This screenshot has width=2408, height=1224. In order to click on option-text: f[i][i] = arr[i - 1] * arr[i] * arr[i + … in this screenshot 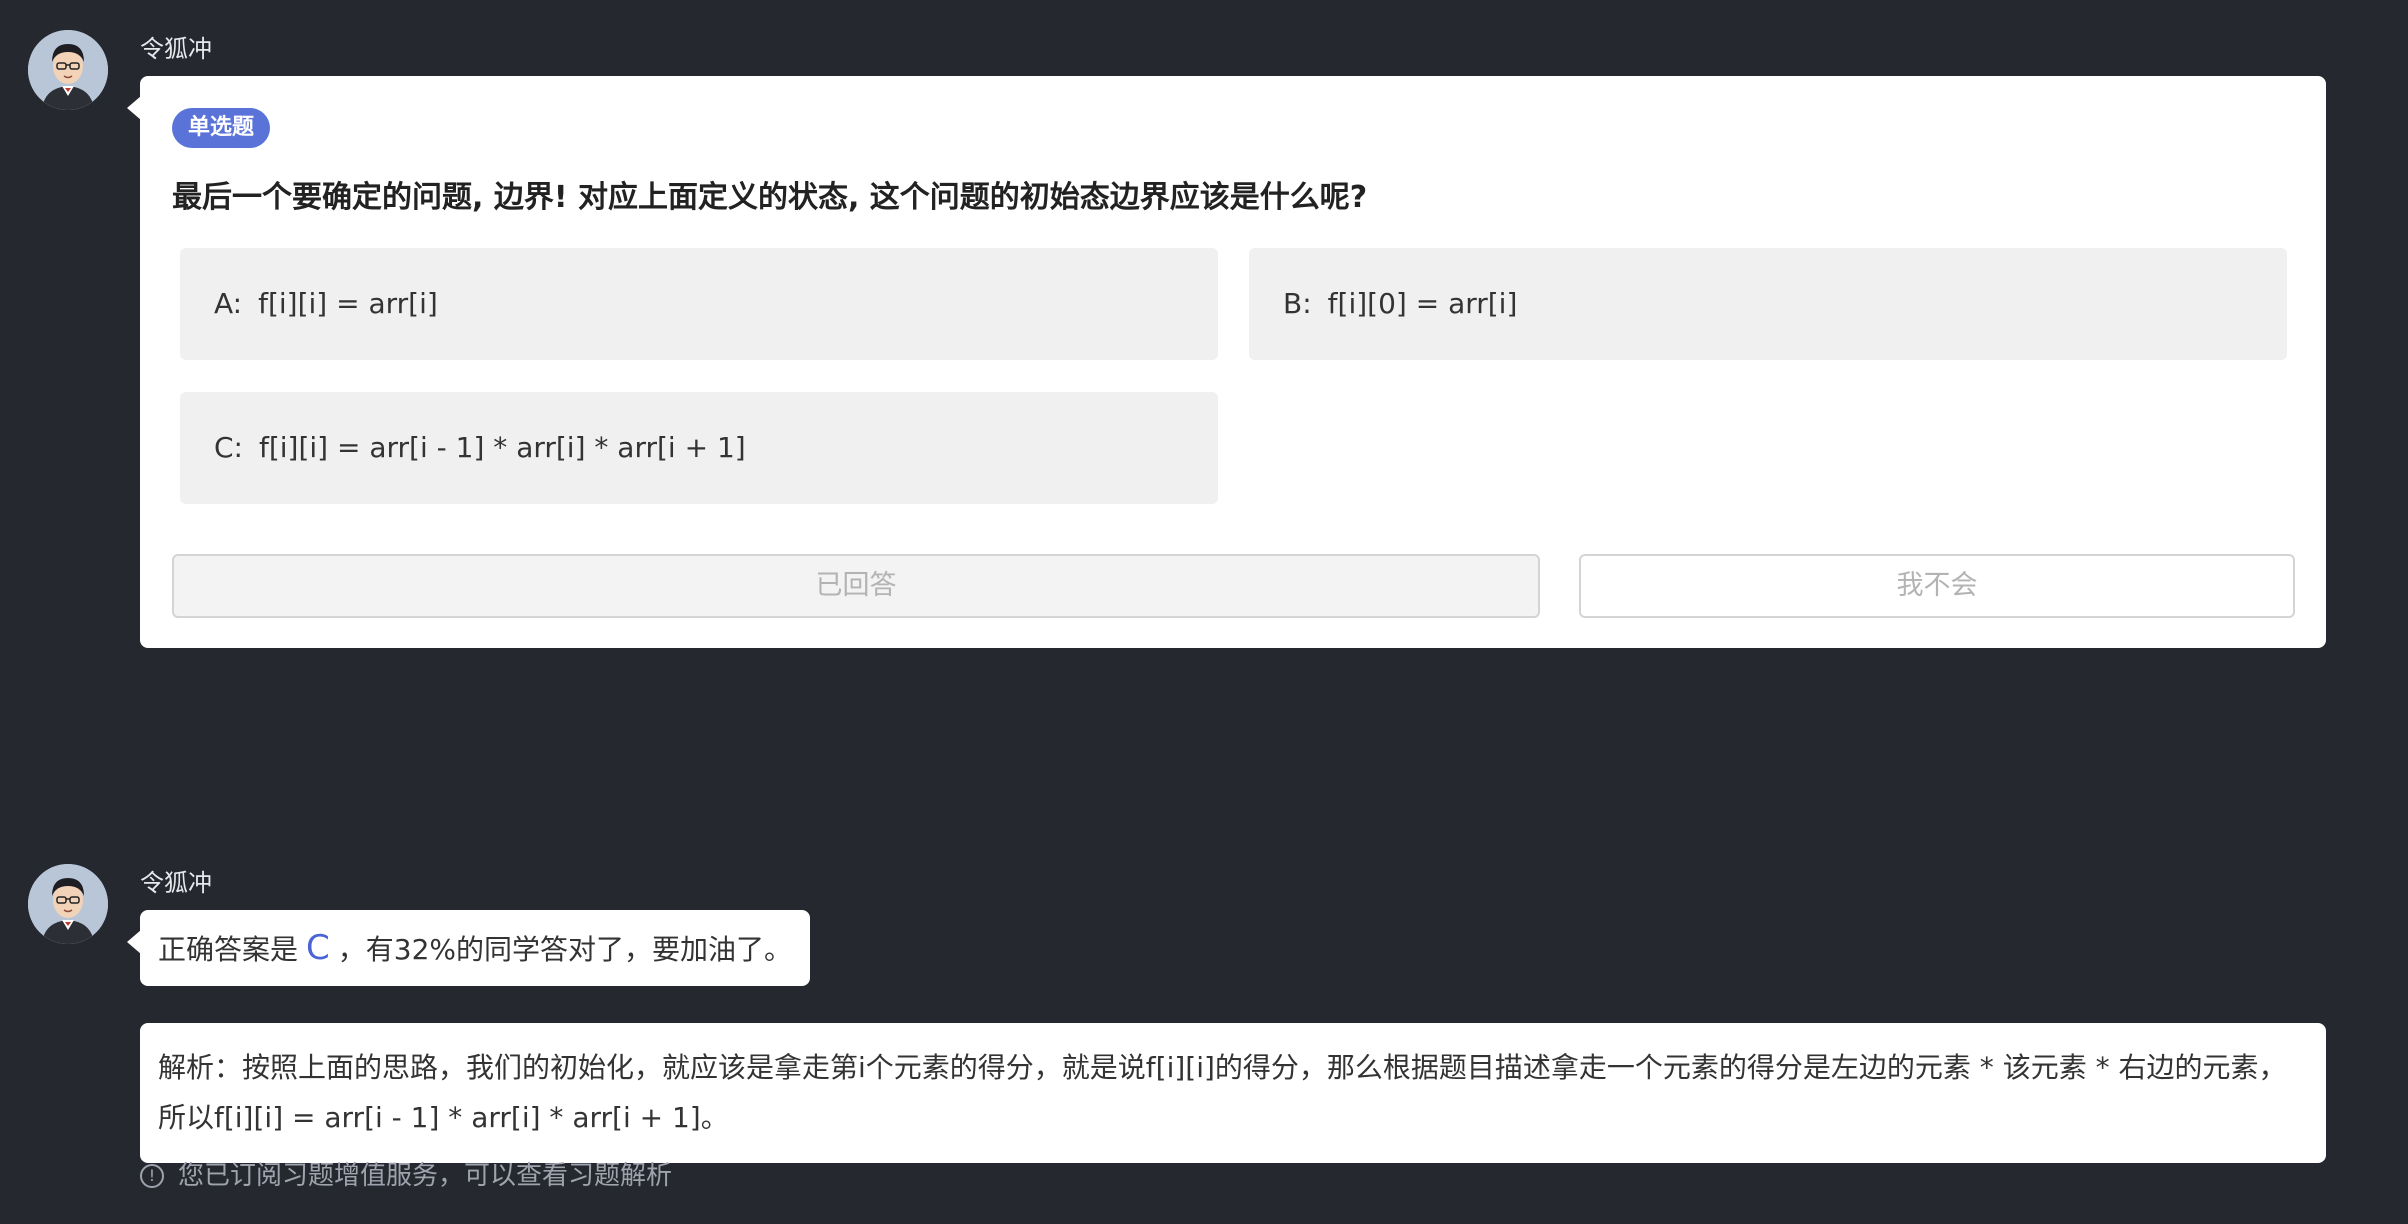, I will do `click(502, 447)`.